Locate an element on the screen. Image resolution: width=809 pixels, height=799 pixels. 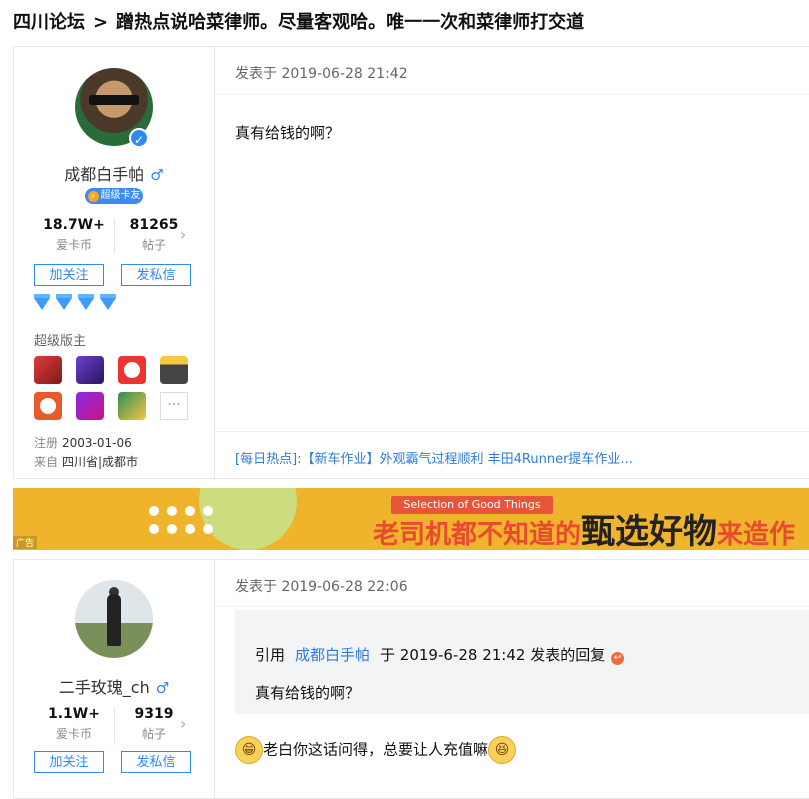
coin-stat: 18.7W+ 爱卡币 is located at coordinates (74, 235).